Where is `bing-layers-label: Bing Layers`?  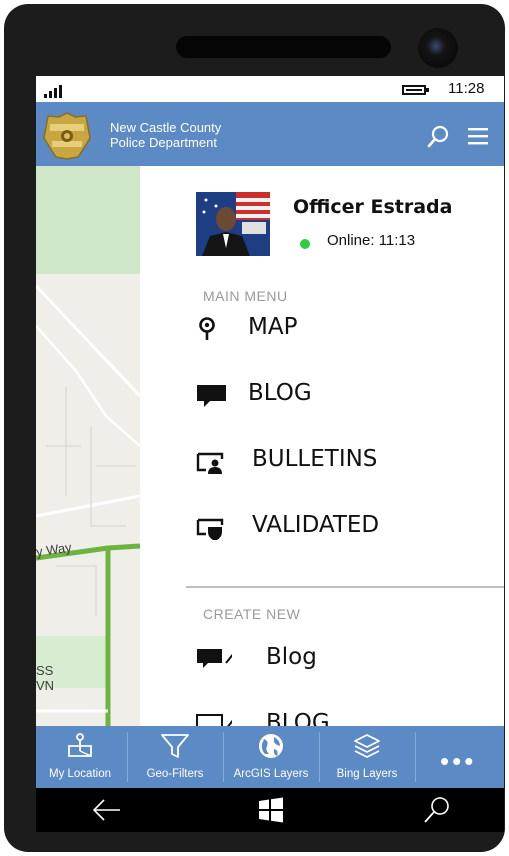
bing-layers-label: Bing Layers is located at coordinates (367, 774).